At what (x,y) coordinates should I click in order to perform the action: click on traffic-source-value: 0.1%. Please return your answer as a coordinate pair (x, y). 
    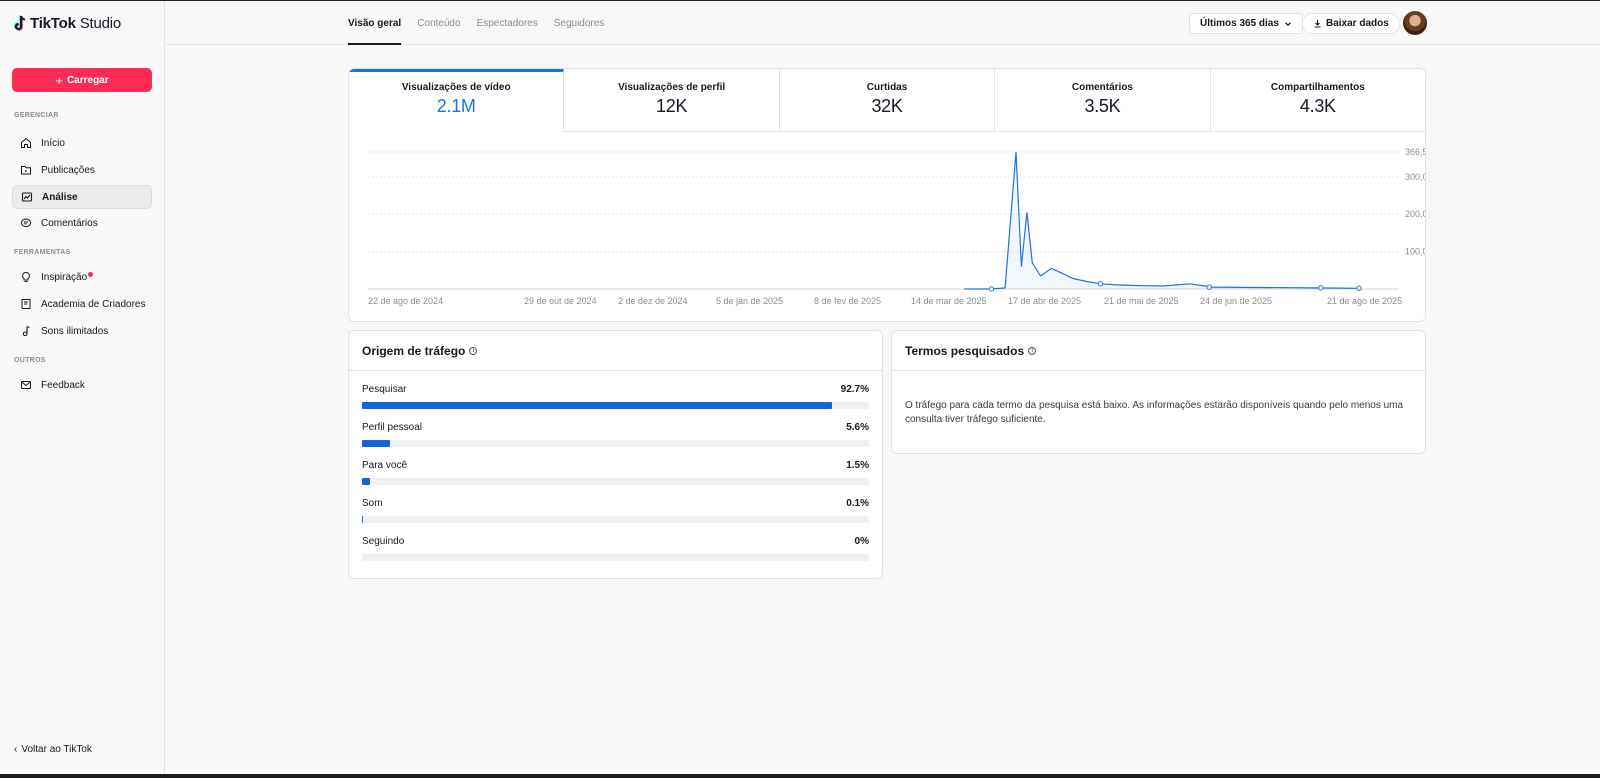
    Looking at the image, I should click on (857, 503).